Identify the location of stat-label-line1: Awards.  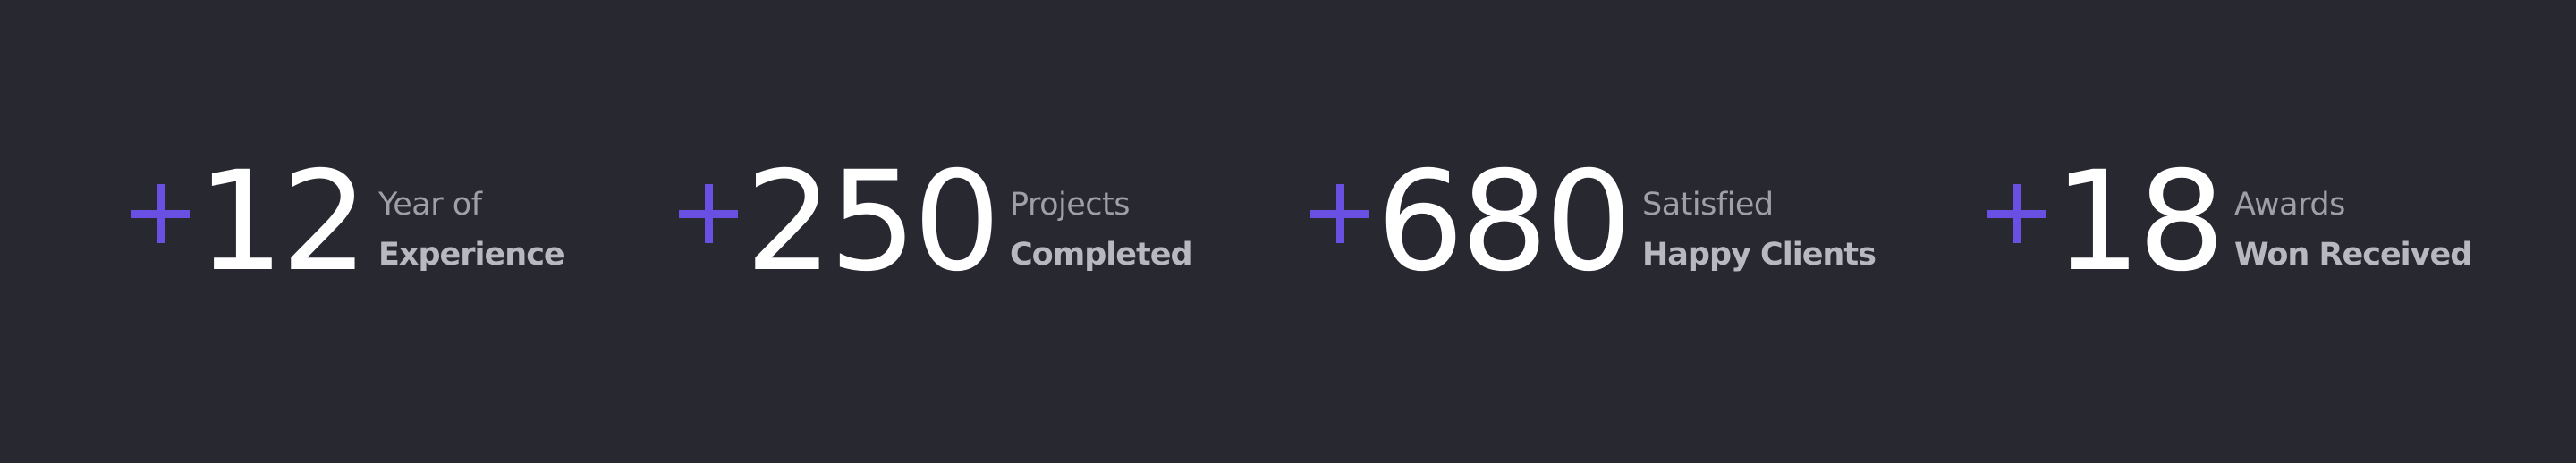
(2289, 205).